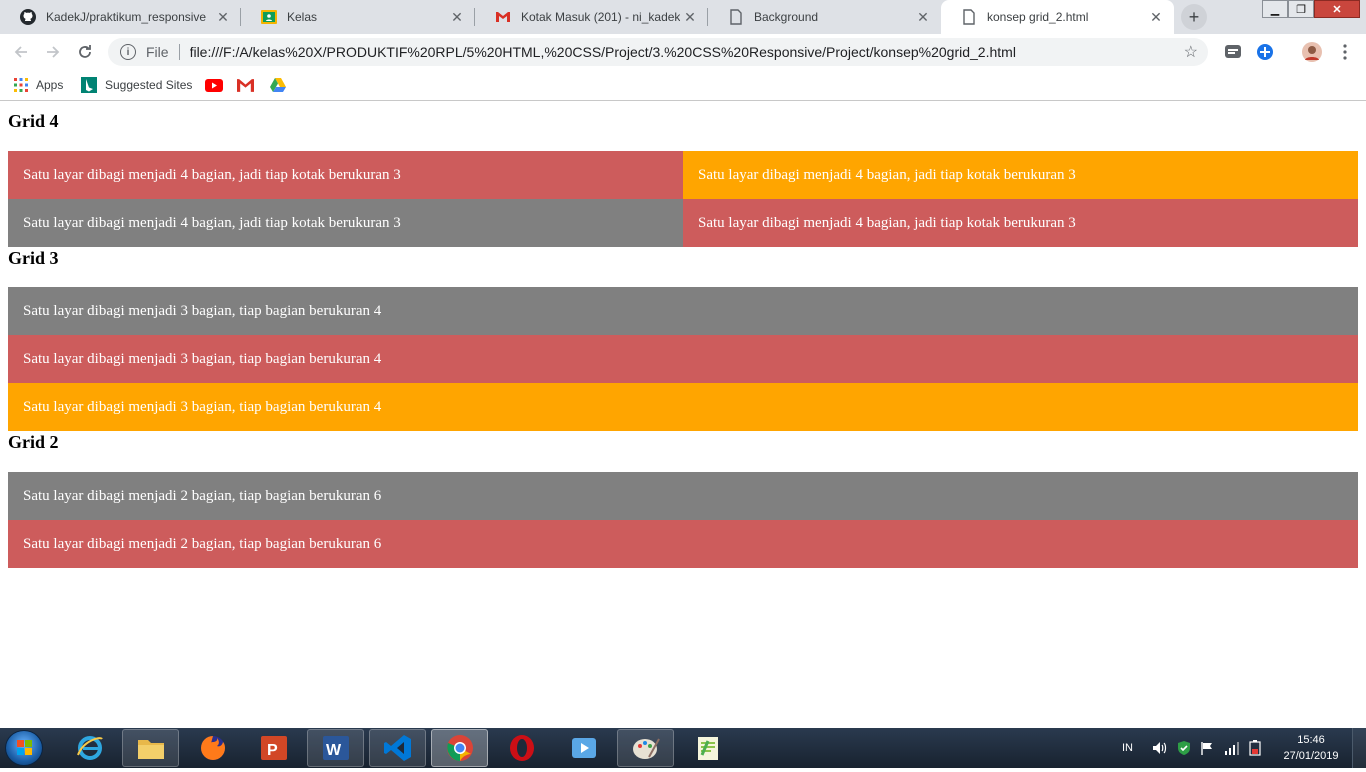 The width and height of the screenshot is (1366, 772). I want to click on tab-kelas: Kelas ✕, so click(358, 17).